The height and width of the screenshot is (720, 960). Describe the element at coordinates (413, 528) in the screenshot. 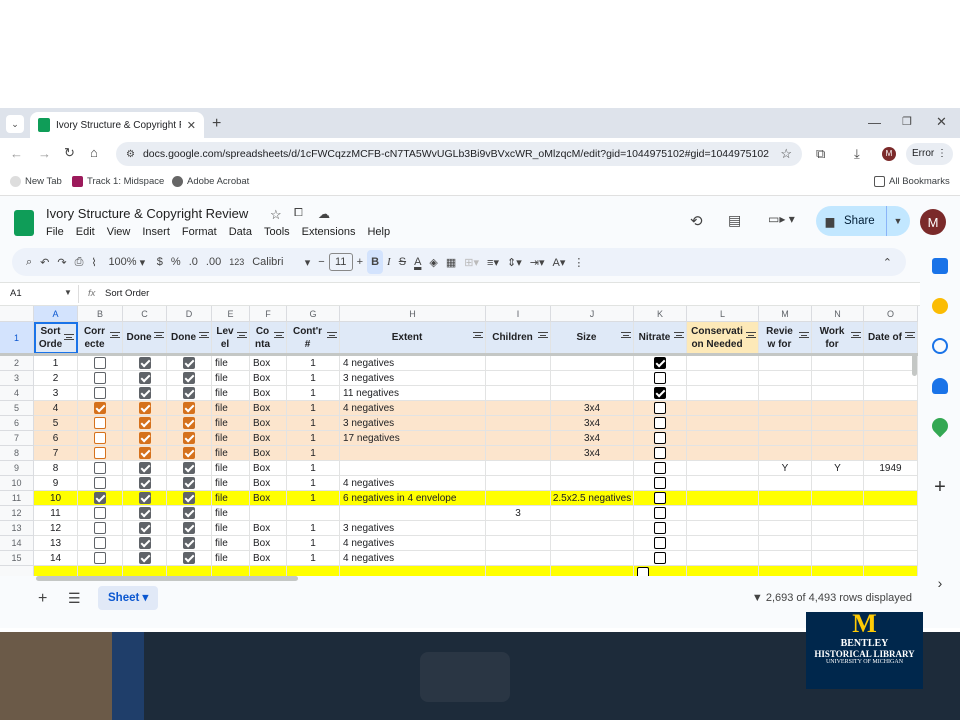

I see `grid-cell: 3 negatives` at that location.